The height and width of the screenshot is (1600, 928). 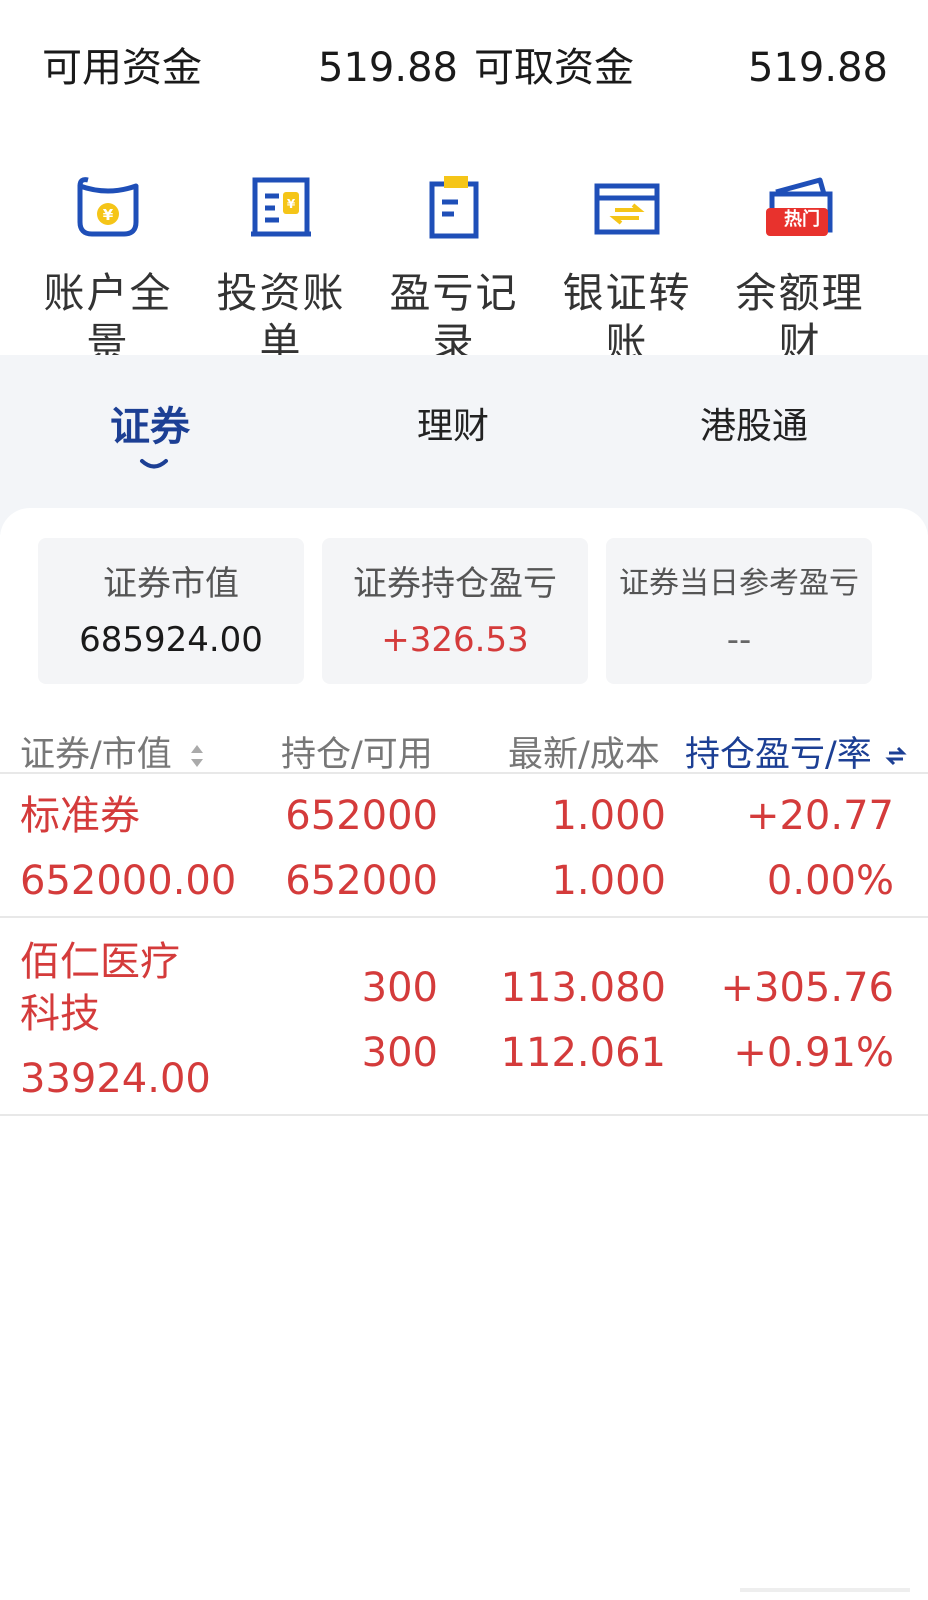 I want to click on latest-price: 113.080, so click(x=583, y=988).